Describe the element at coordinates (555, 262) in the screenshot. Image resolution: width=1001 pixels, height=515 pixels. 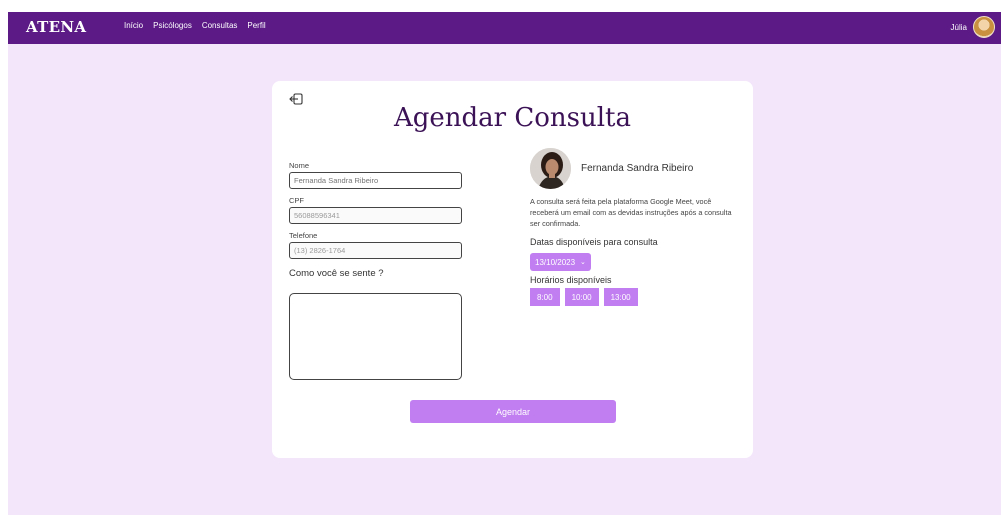
I see `selected-date: 13/10/2023` at that location.